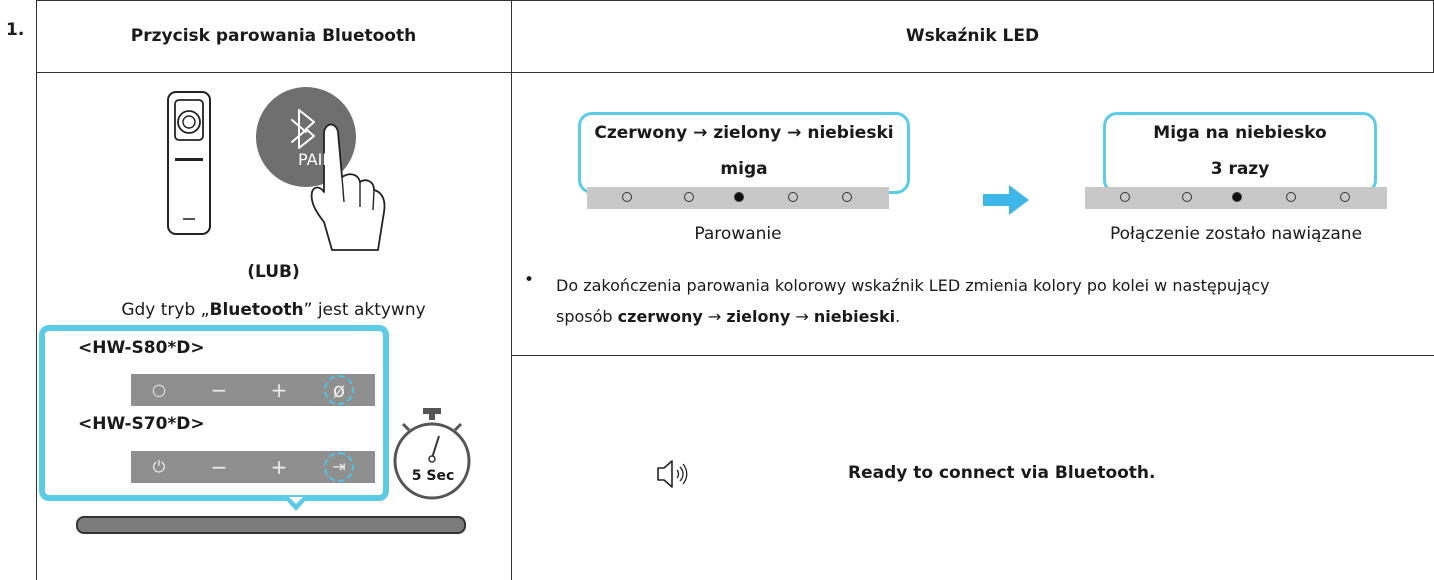  I want to click on note-color-red: czerwony, so click(660, 316).